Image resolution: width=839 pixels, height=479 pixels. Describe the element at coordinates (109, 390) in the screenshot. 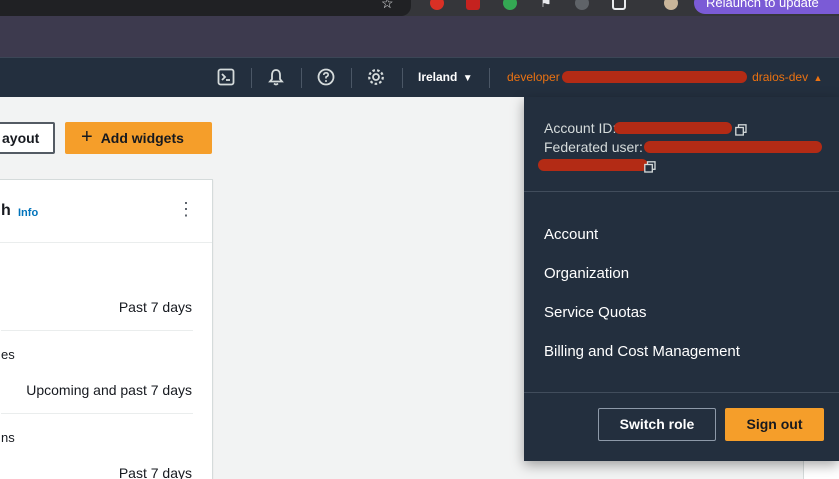

I see `row-value: Upcoming and past 7 days` at that location.